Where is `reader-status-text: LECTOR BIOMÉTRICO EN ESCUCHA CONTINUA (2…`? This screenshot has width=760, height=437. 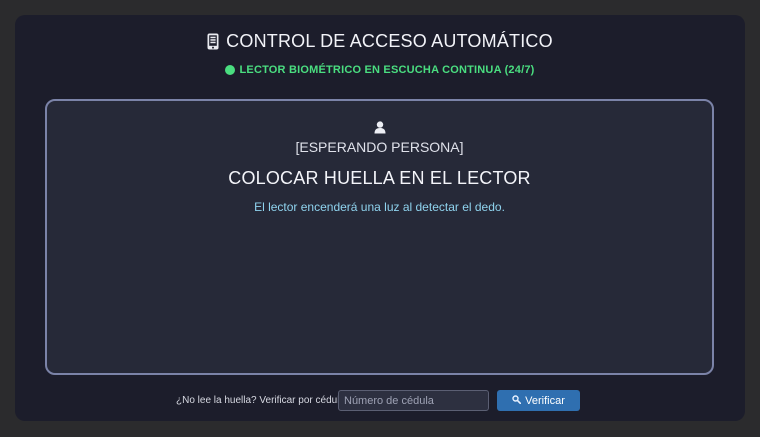
reader-status-text: LECTOR BIOMÉTRICO EN ESCUCHA CONTINUA (2… is located at coordinates (387, 70).